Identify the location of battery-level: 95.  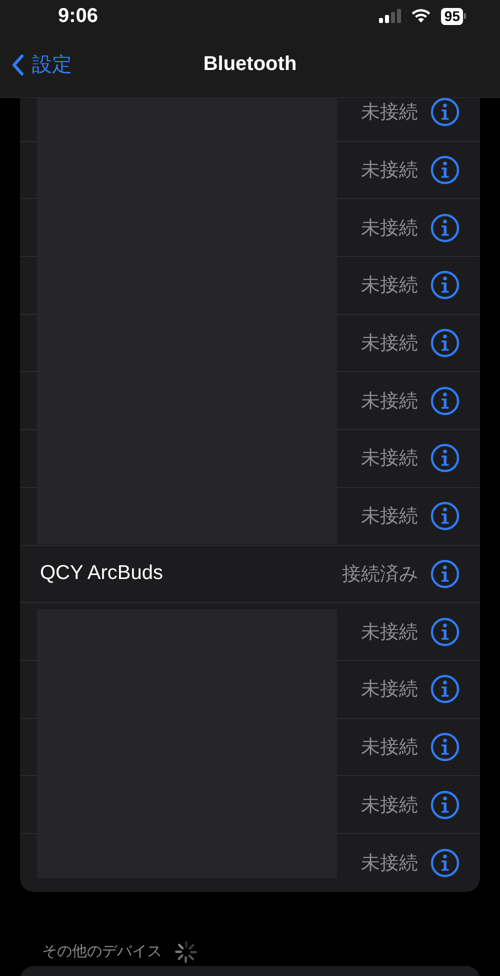
(452, 16).